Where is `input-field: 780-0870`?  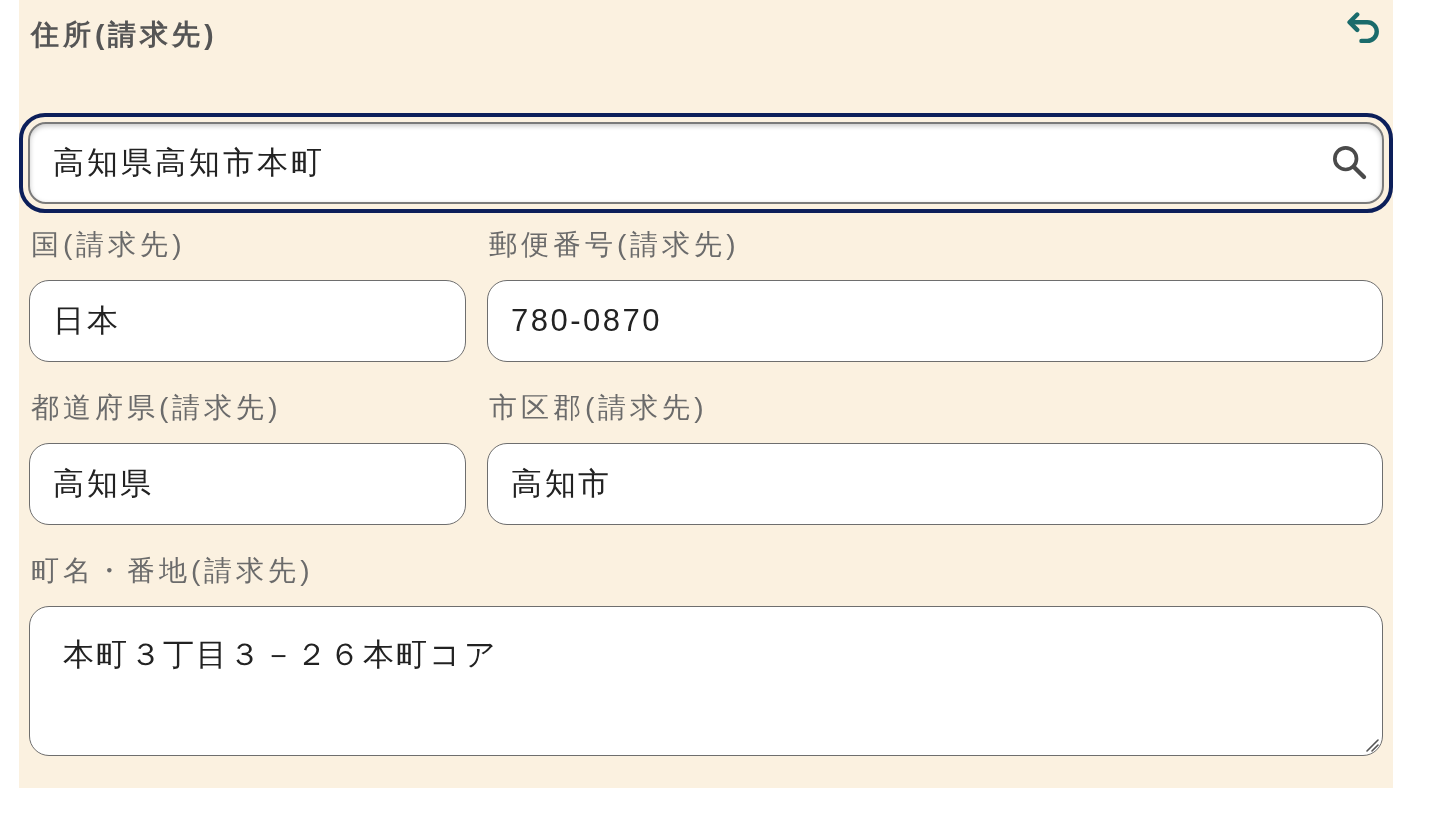
input-field: 780-0870 is located at coordinates (935, 321).